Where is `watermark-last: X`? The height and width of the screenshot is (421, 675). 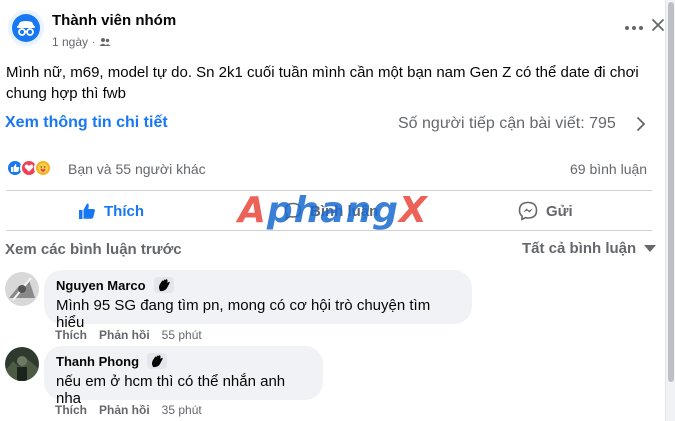 watermark-last: X is located at coordinates (413, 210).